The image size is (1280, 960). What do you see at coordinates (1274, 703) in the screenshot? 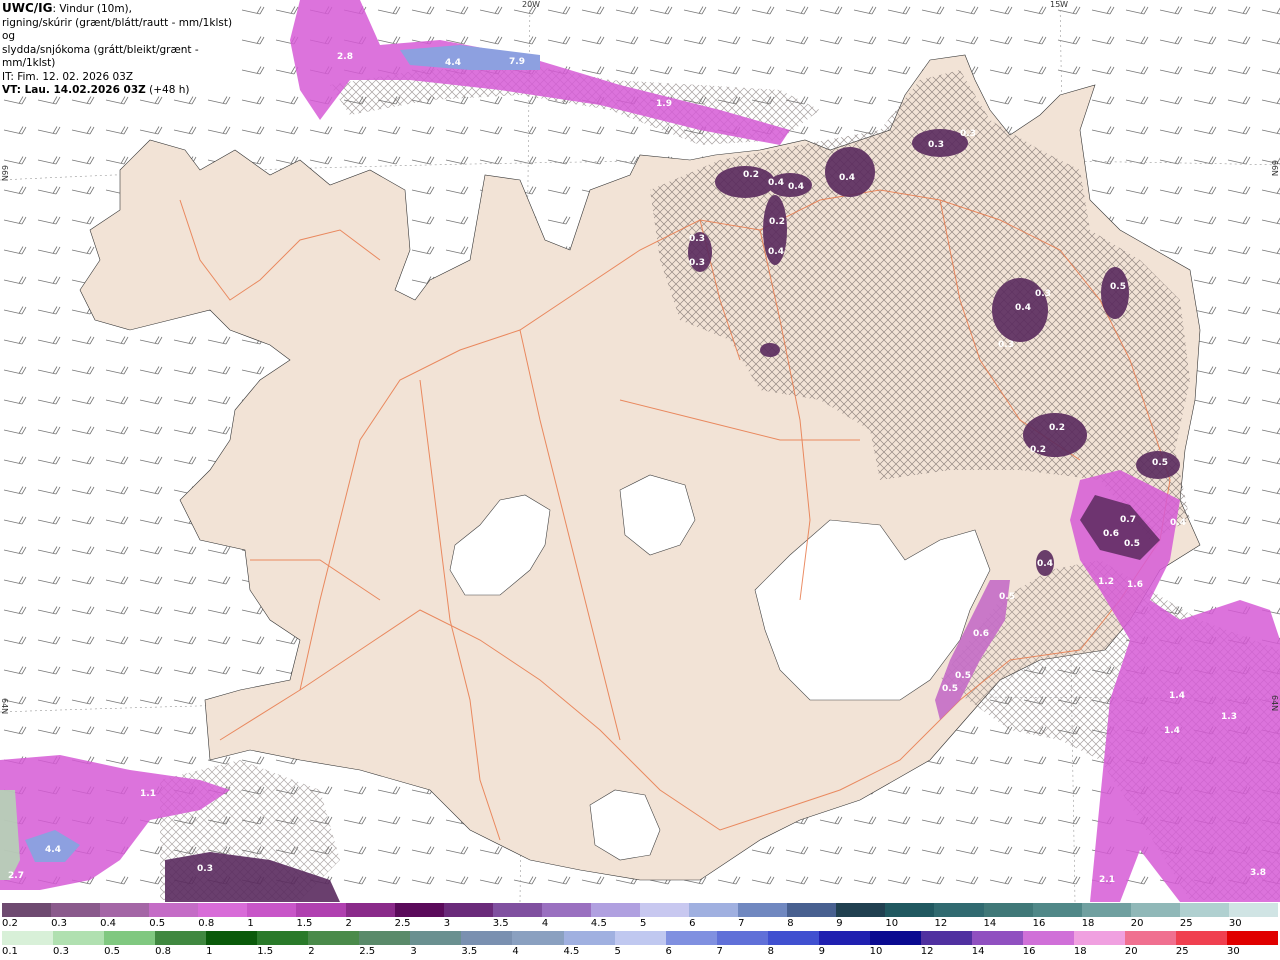
I see `lat-label-right-64n: 64N` at bounding box center [1274, 703].